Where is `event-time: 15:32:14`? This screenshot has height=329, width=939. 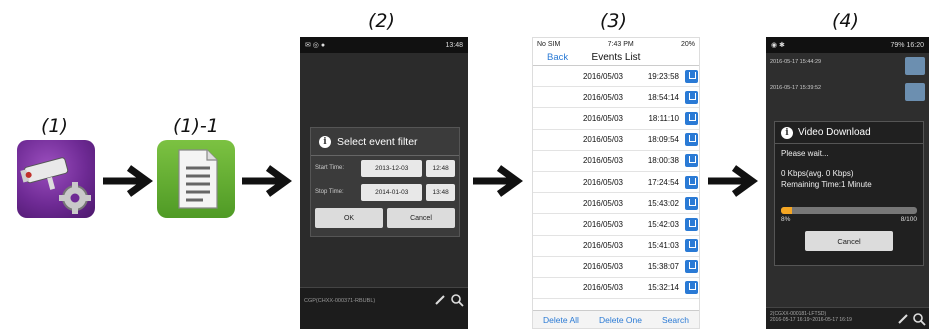 event-time: 15:32:14 is located at coordinates (663, 288).